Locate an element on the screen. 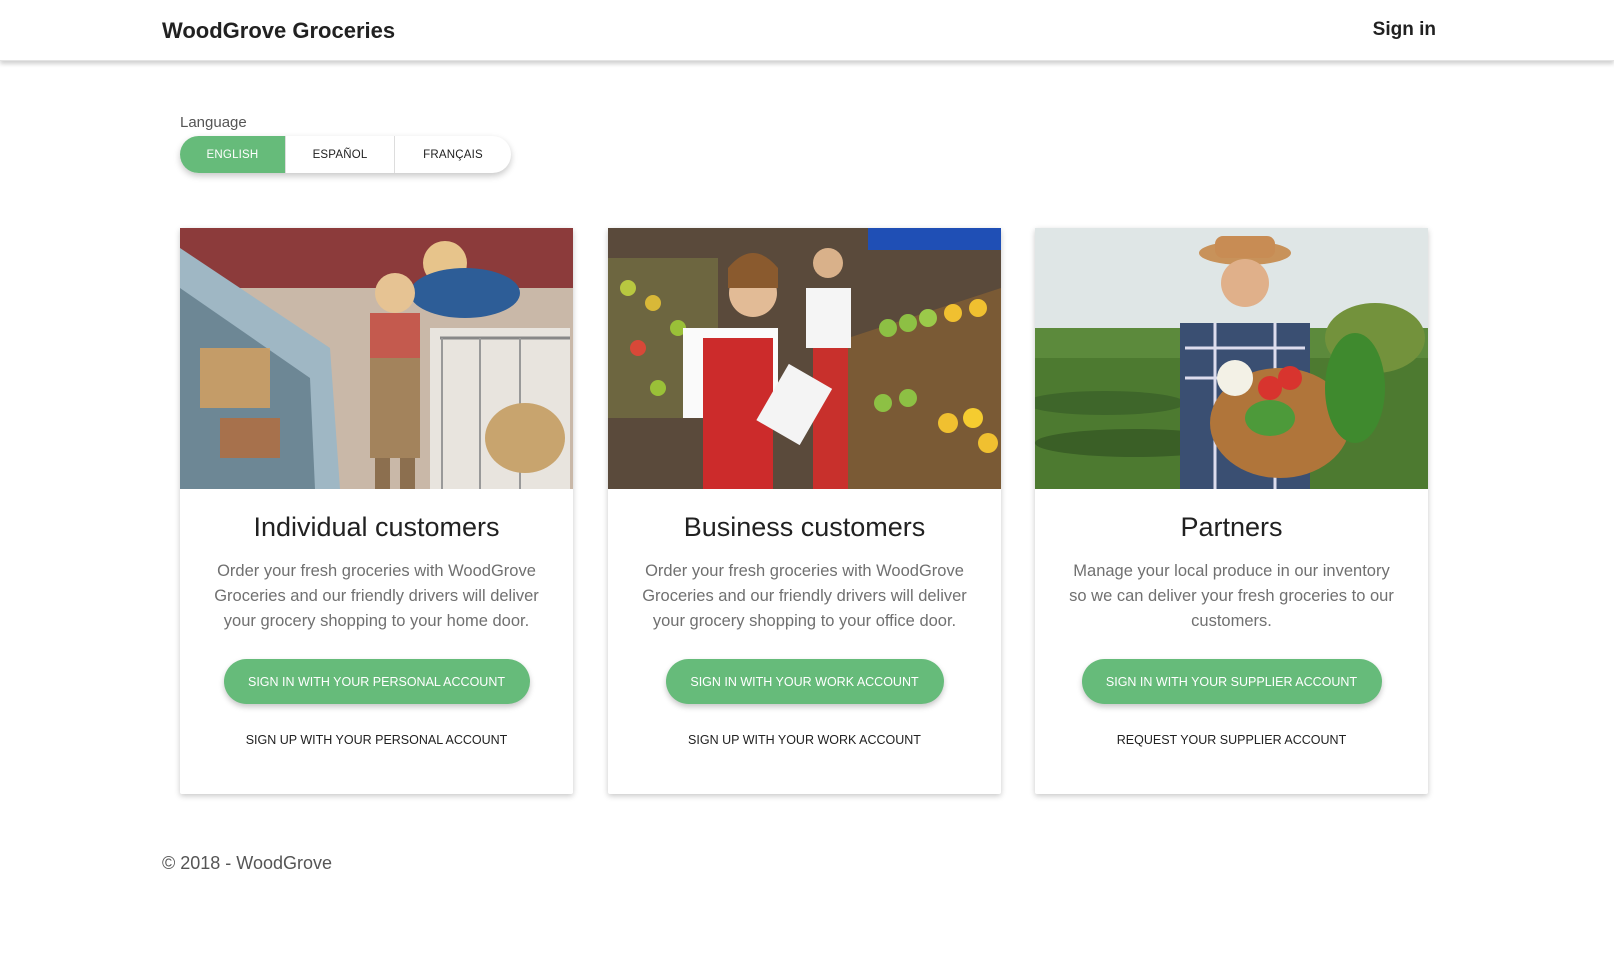 Image resolution: width=1614 pixels, height=966 pixels. sign-in-personal-button: SIGN IN WITH YOUR PERSONAL ACCOUNT is located at coordinates (376, 681).